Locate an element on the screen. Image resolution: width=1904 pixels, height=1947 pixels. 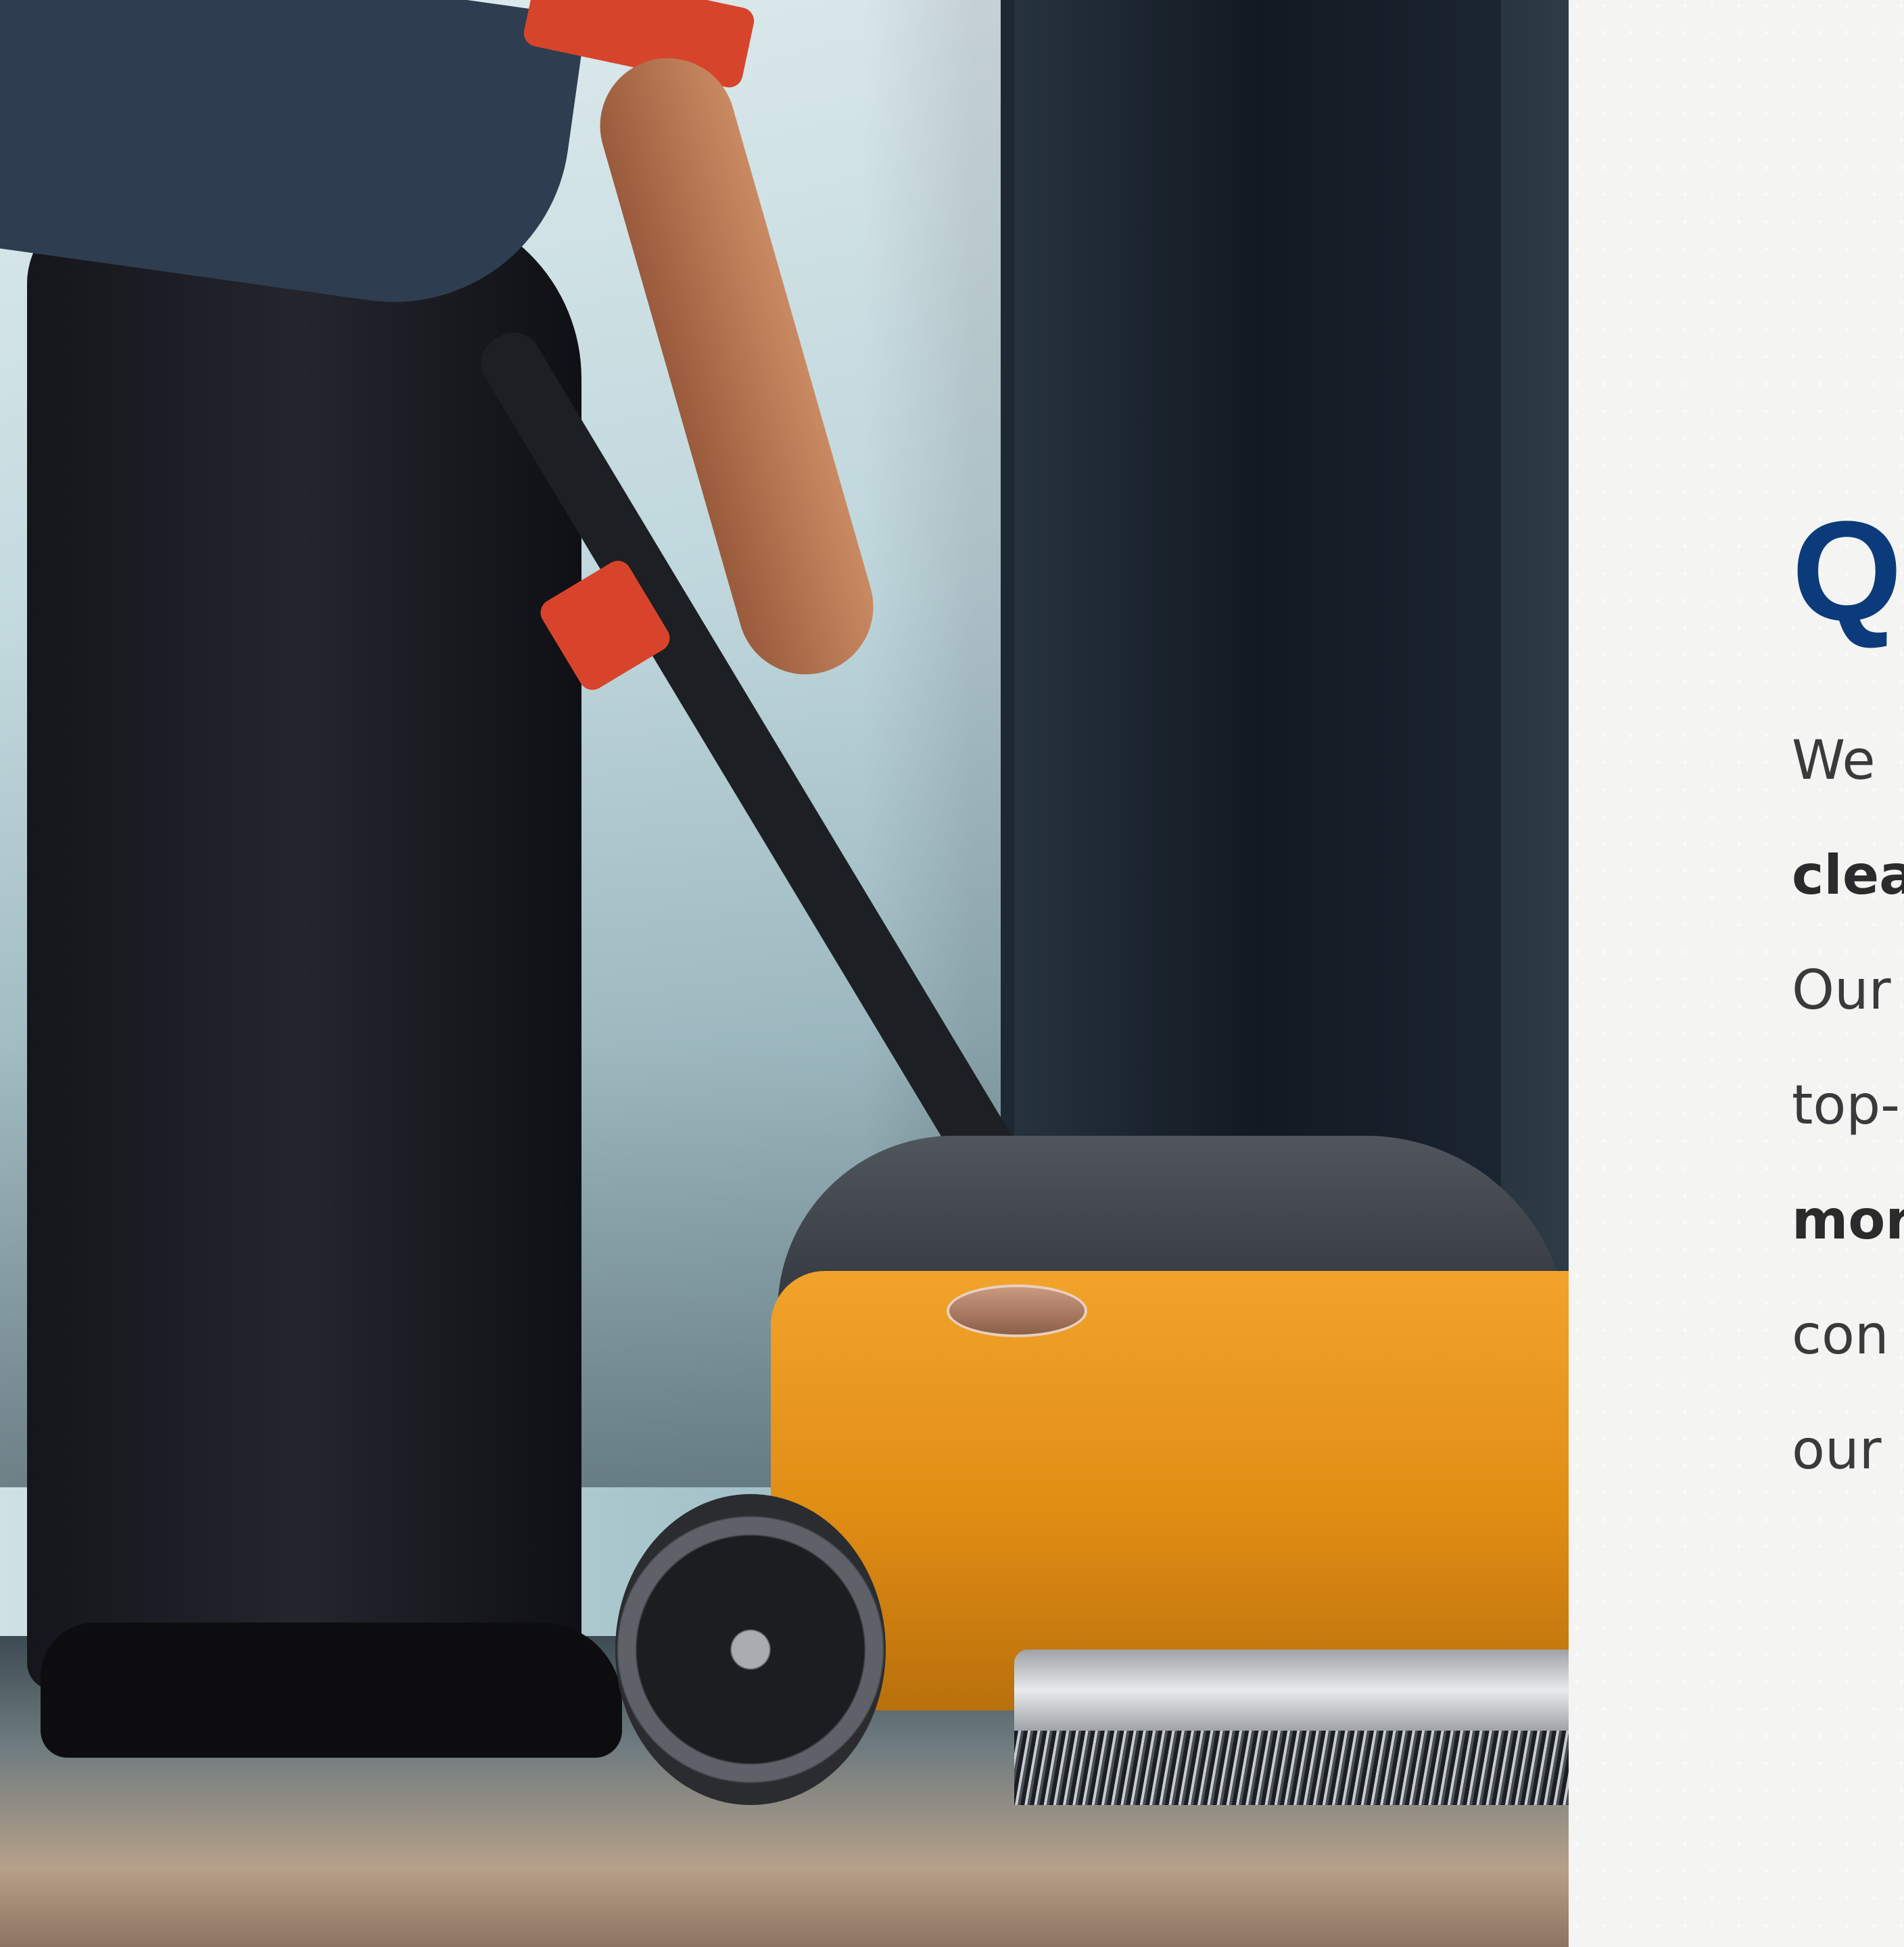
description-line: our is located at coordinates (1837, 1449).